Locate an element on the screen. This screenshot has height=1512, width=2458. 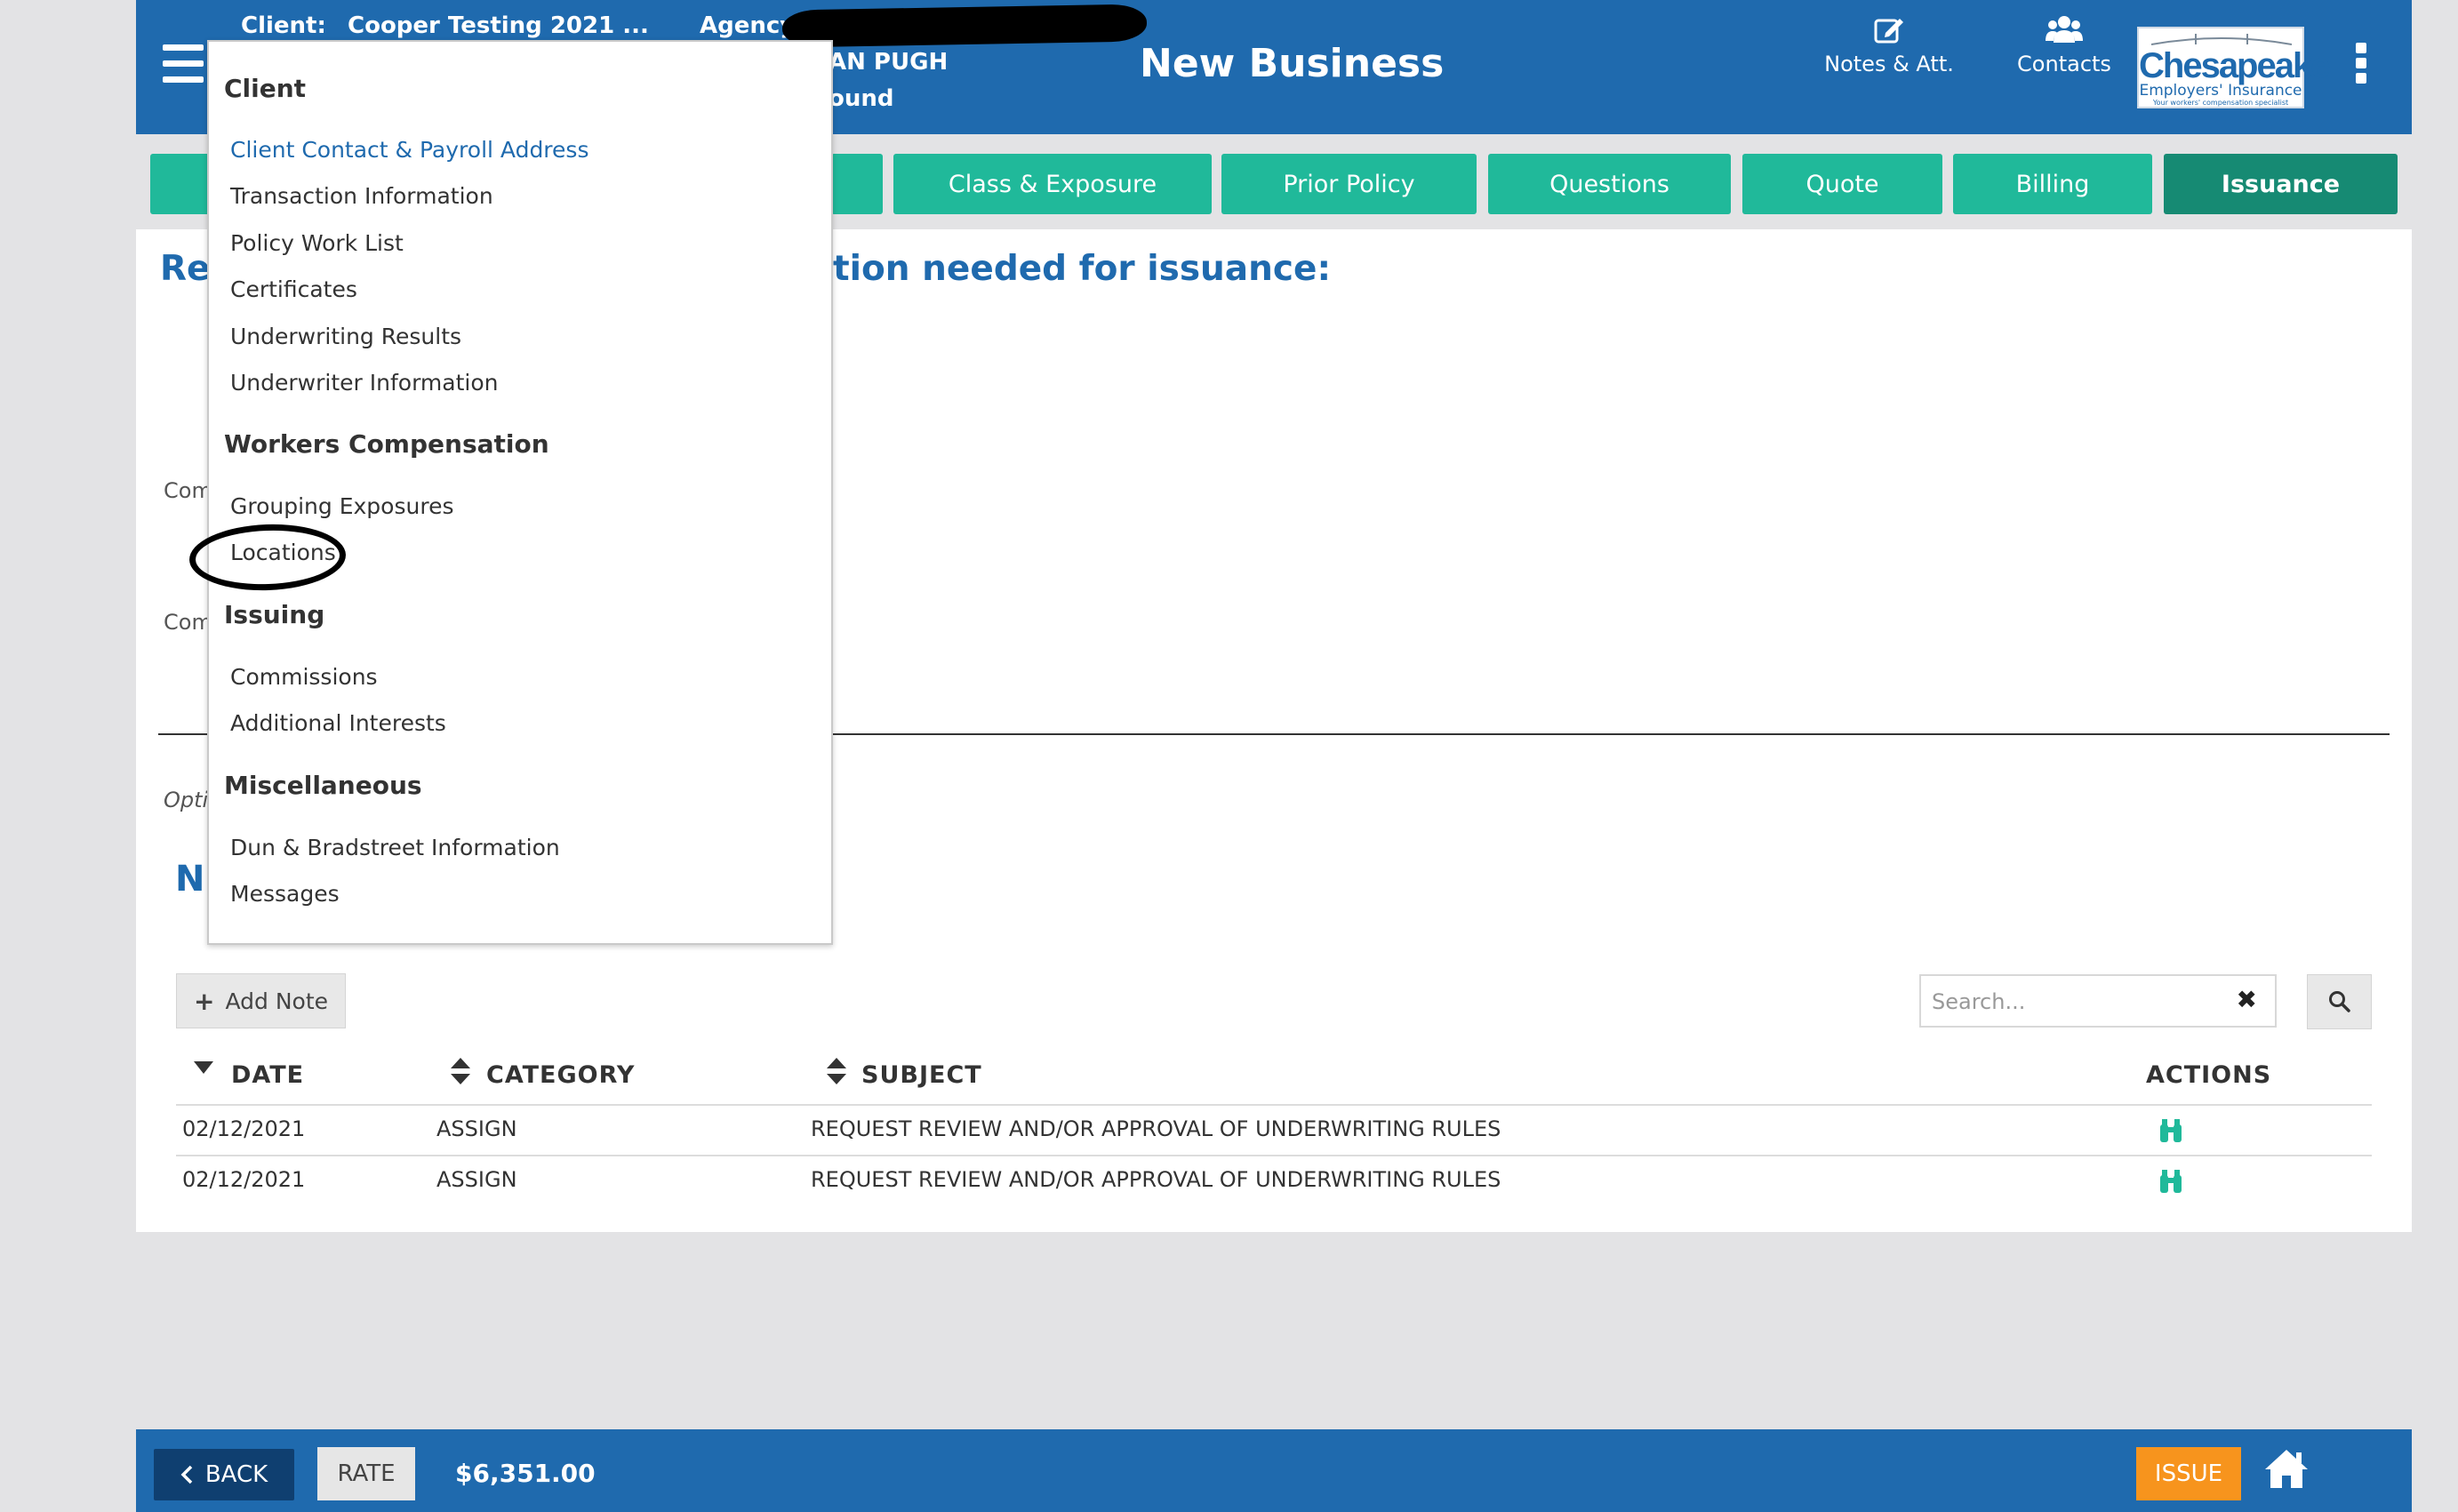
menu-item-dun-bradstreet: Dun & Bradstreet Information is located at coordinates (395, 847).